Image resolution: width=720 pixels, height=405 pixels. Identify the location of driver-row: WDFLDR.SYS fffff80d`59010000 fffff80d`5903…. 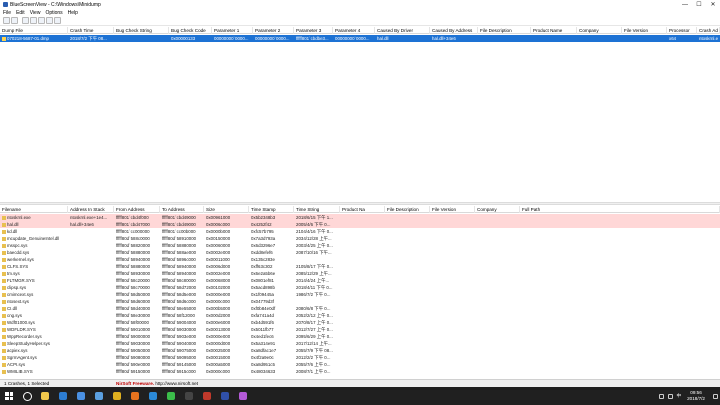
(360, 329).